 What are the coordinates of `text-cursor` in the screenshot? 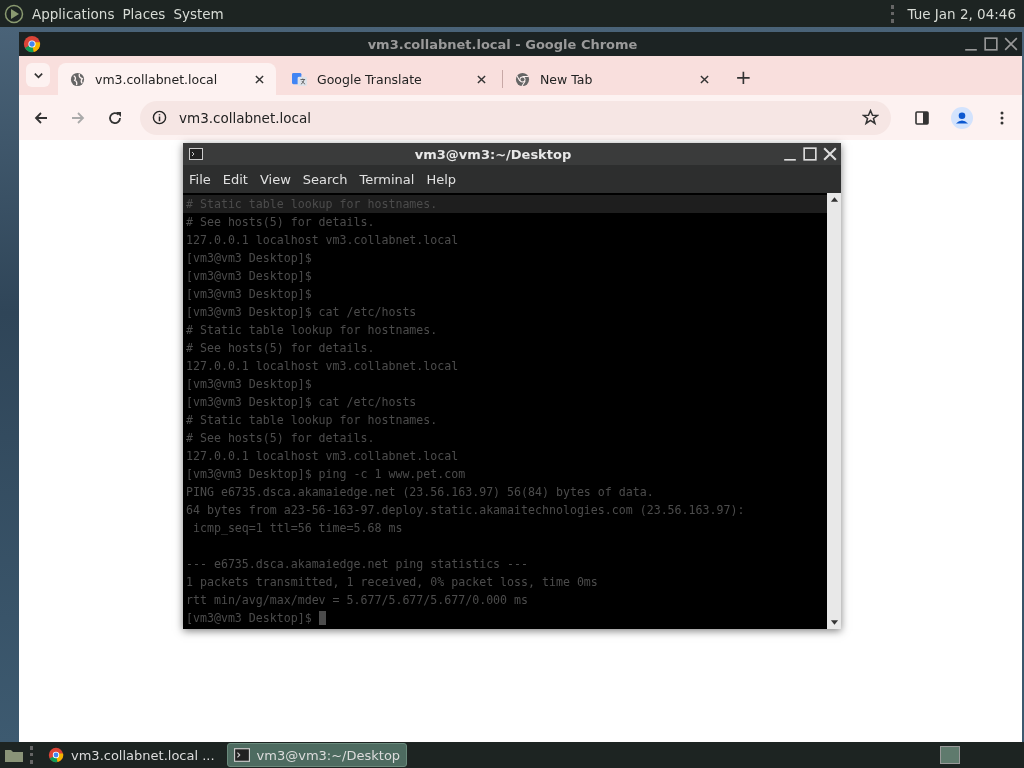 It's located at (322, 618).